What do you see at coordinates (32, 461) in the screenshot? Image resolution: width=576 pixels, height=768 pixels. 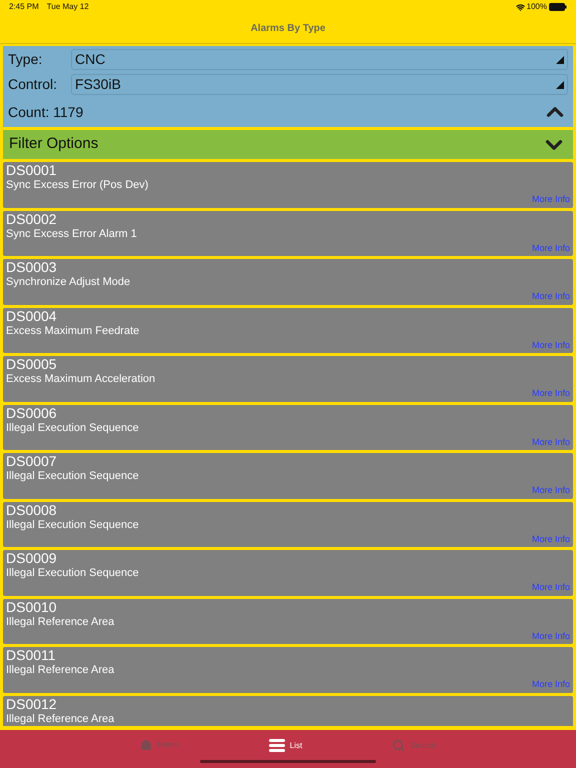 I see `alarm-code: DS0007` at bounding box center [32, 461].